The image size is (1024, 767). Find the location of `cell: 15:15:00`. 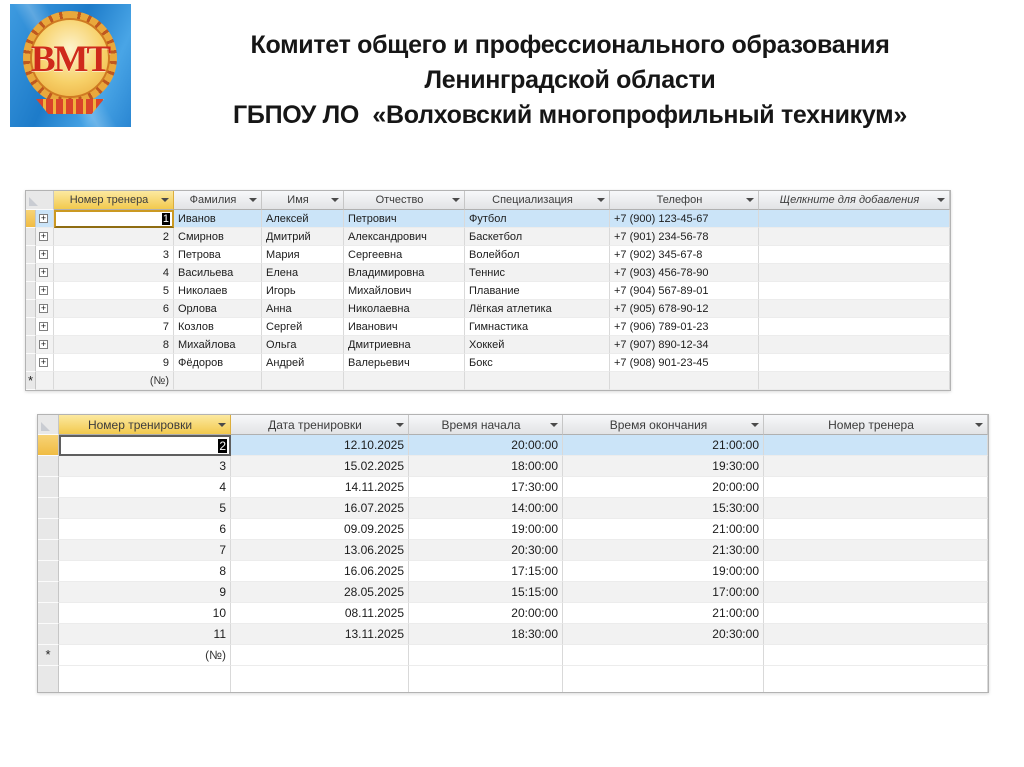

cell: 15:15:00 is located at coordinates (486, 592).